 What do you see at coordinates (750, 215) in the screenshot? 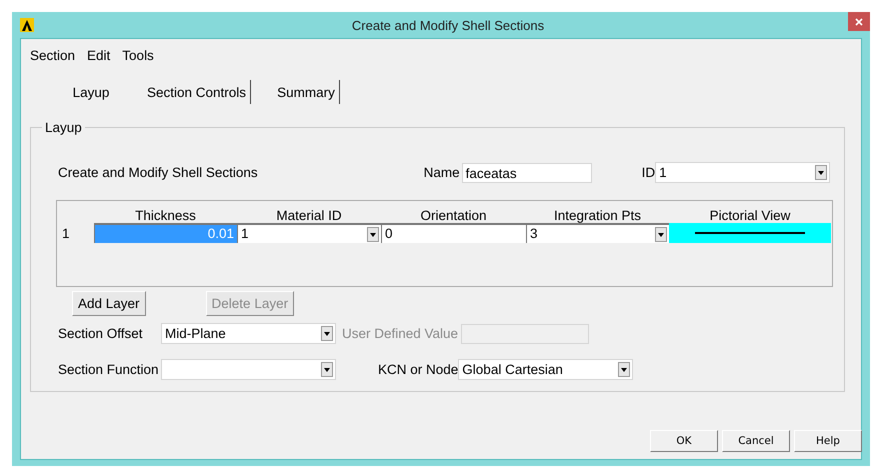
I see `column-header: Pictorial View` at bounding box center [750, 215].